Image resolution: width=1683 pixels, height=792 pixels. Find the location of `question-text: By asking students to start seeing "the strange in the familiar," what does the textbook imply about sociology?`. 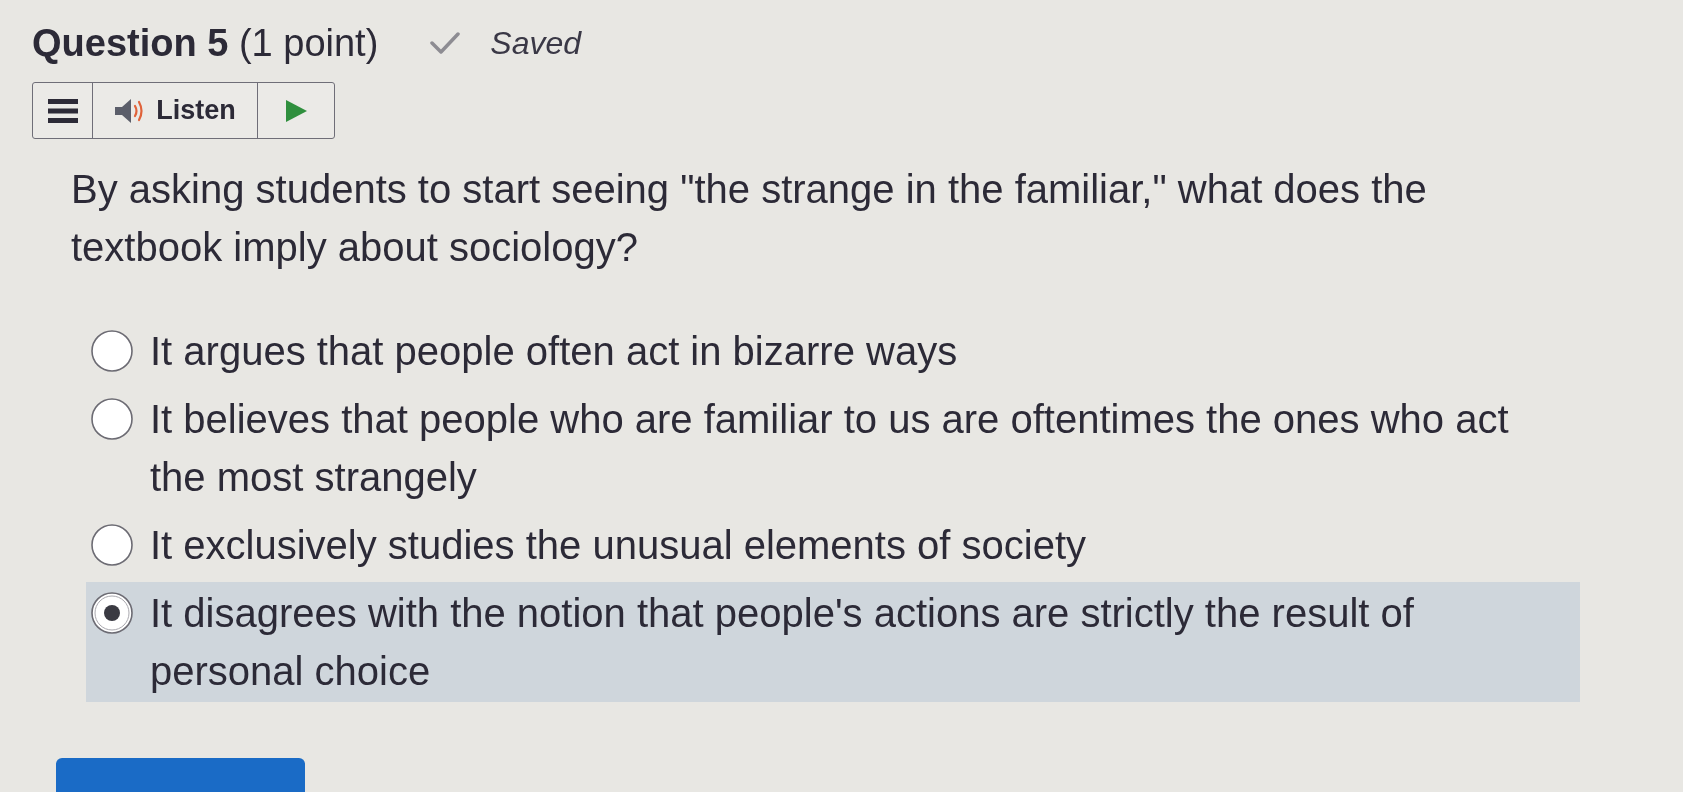

question-text: By asking students to start seeing "the strange in the familiar," what does the textbook imply about sociology? is located at coordinates (749, 218).